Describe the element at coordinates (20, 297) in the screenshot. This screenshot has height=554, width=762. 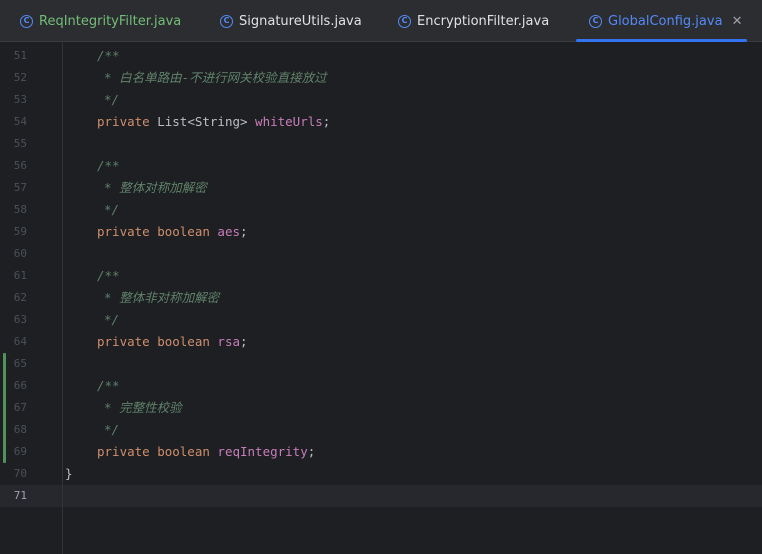
I see `line-number: 62` at that location.